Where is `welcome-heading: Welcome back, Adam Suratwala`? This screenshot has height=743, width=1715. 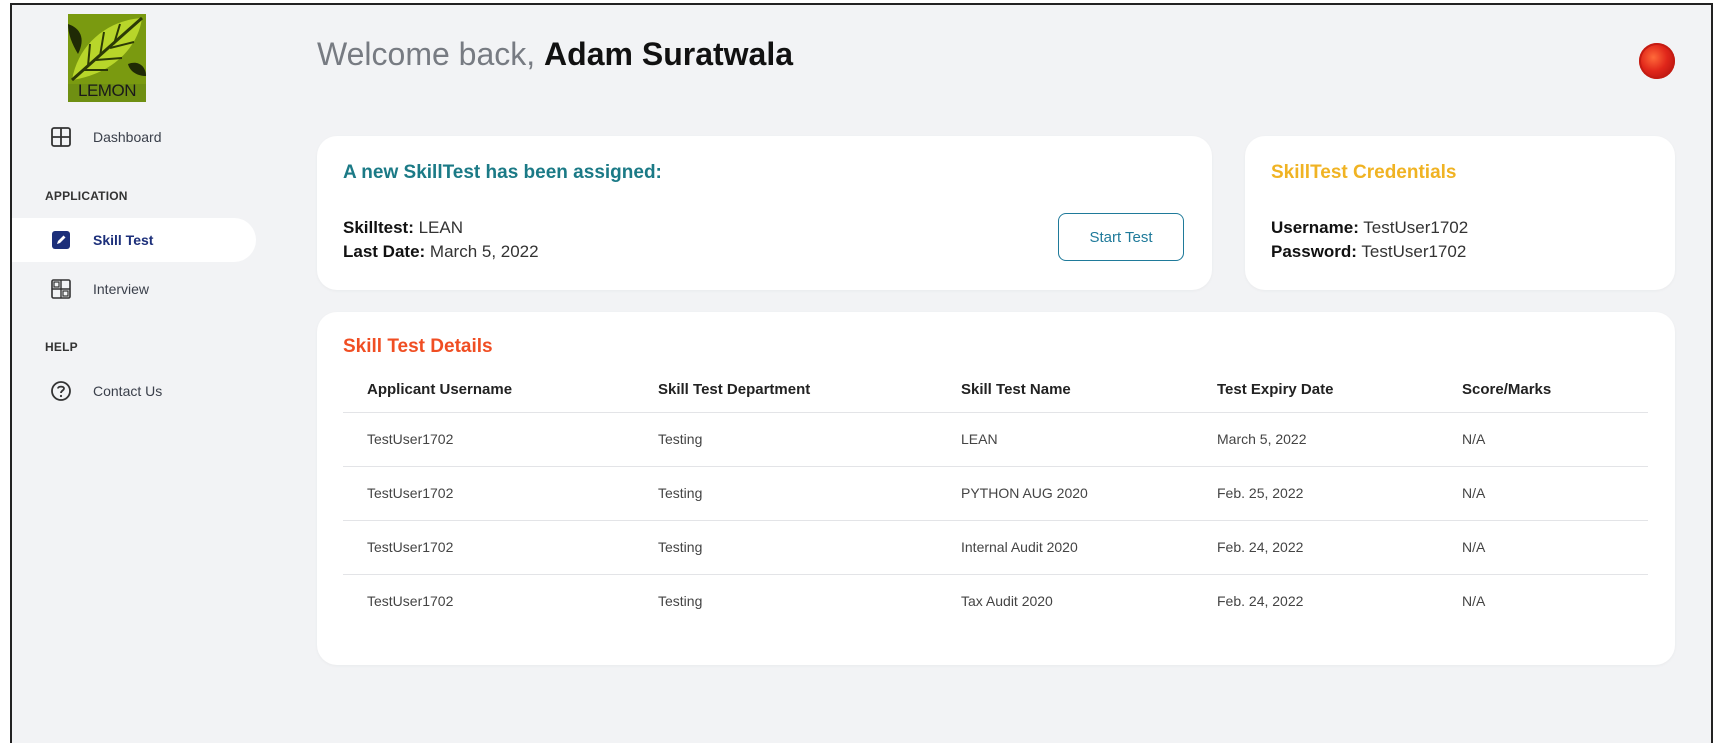 welcome-heading: Welcome back, Adam Suratwala is located at coordinates (555, 54).